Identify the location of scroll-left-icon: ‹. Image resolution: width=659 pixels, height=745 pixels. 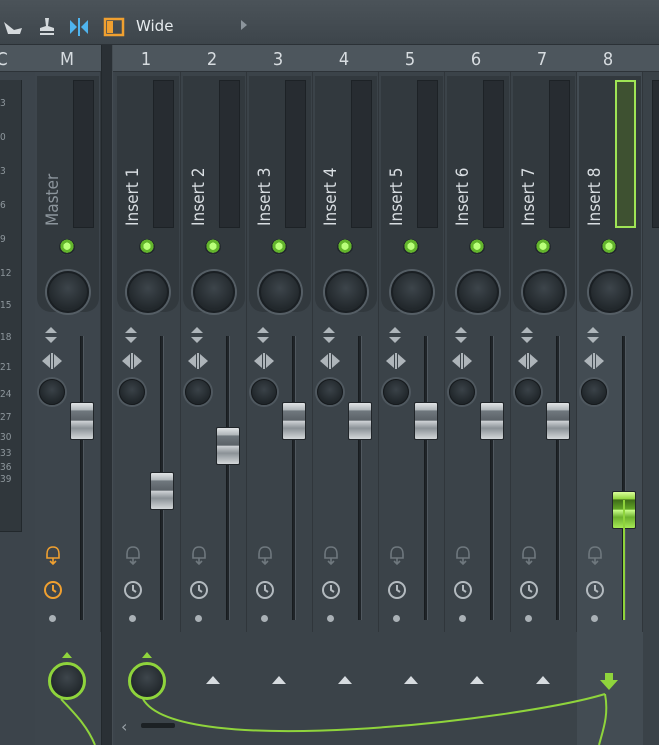
(124, 726).